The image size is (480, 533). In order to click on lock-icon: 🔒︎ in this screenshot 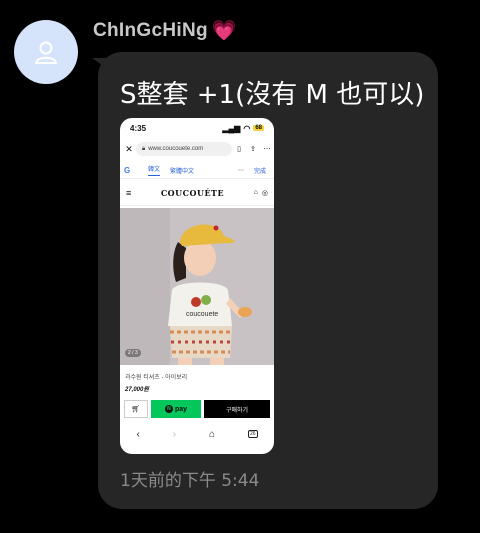, I will do `click(144, 148)`.